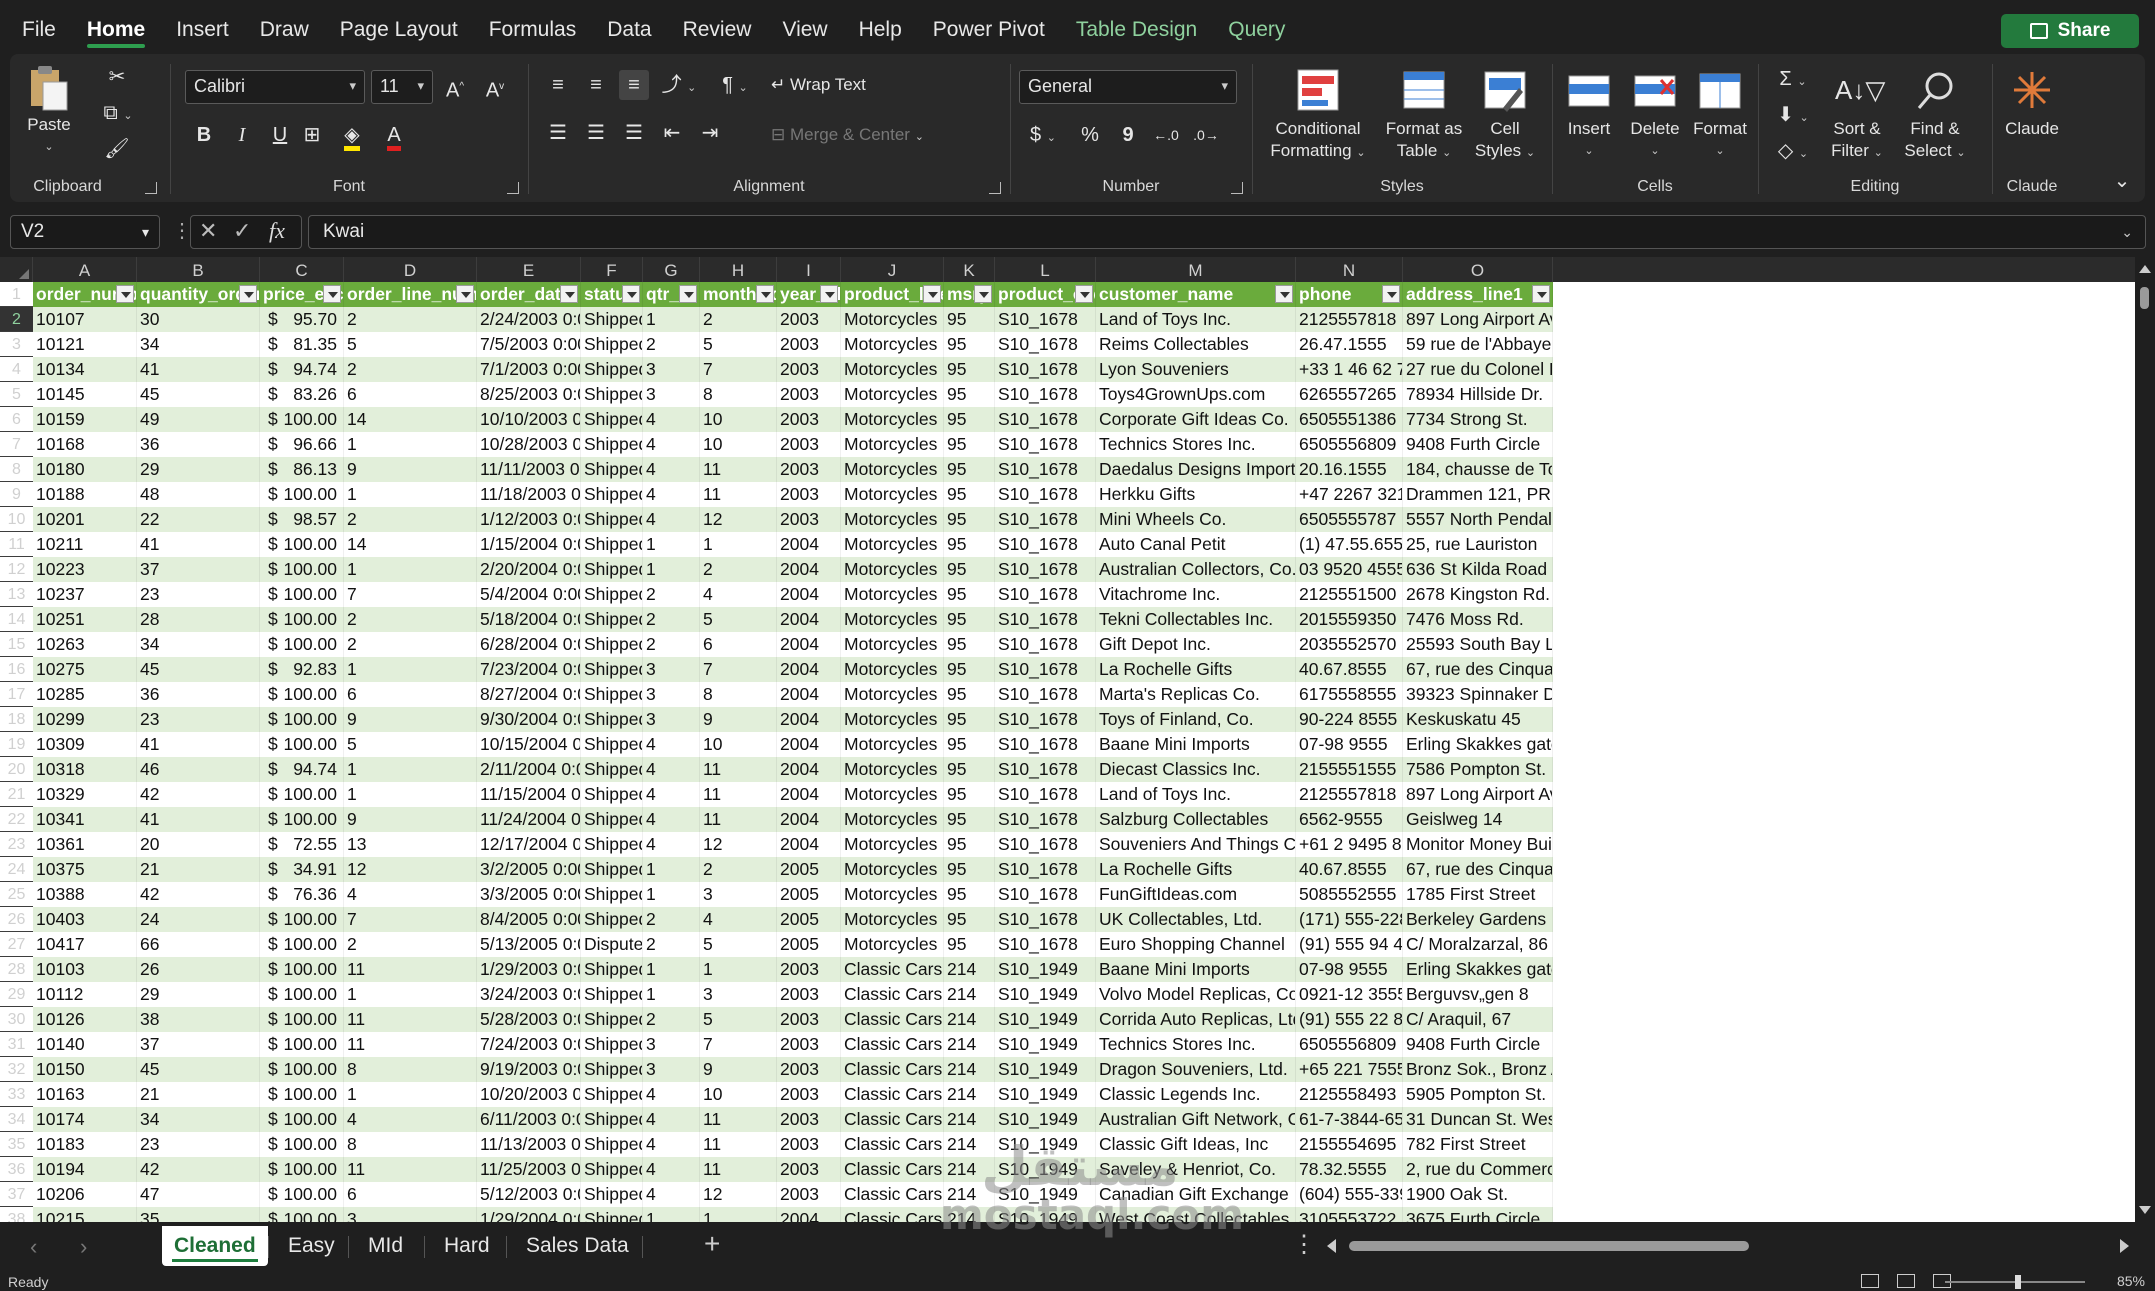  Describe the element at coordinates (1196, 444) in the screenshot. I see `cell: Technics Stores Inc.` at that location.